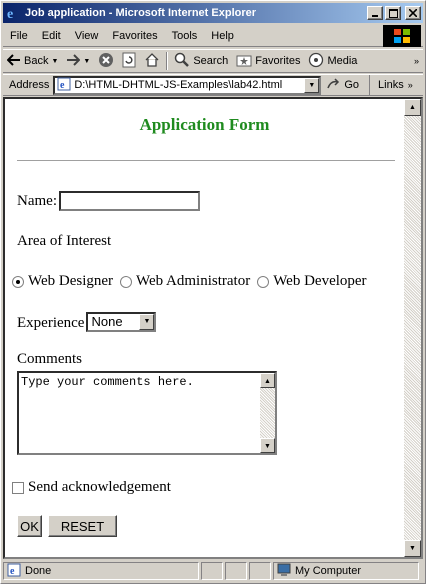 The height and width of the screenshot is (584, 426). What do you see at coordinates (167, 61) in the screenshot?
I see `toolbar-separator` at bounding box center [167, 61].